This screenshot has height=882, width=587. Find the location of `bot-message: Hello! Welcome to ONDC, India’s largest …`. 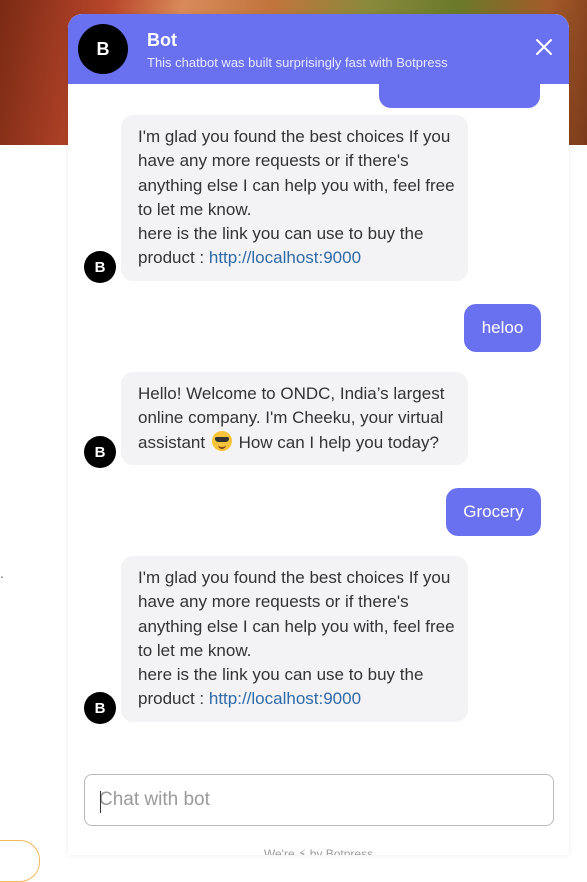

bot-message: Hello! Welcome to ONDC, India’s largest … is located at coordinates (294, 418).